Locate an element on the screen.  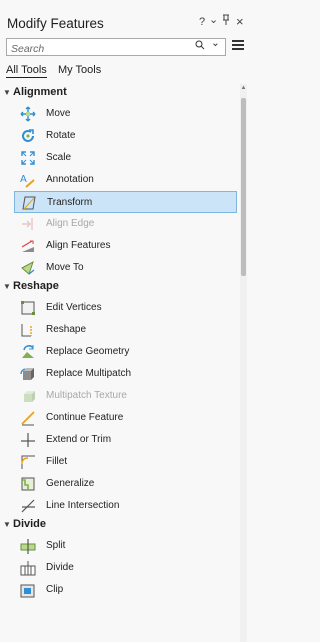
section-label: Divide is located at coordinates (30, 524).